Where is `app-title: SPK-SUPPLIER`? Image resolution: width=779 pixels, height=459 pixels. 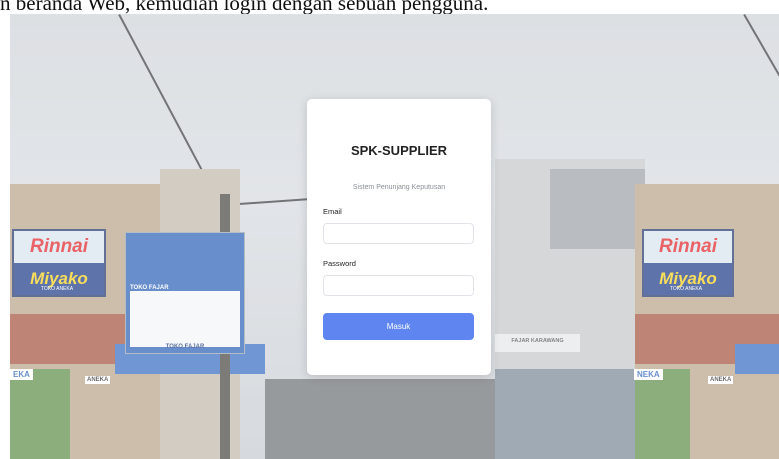
app-title: SPK-SUPPLIER is located at coordinates (399, 150).